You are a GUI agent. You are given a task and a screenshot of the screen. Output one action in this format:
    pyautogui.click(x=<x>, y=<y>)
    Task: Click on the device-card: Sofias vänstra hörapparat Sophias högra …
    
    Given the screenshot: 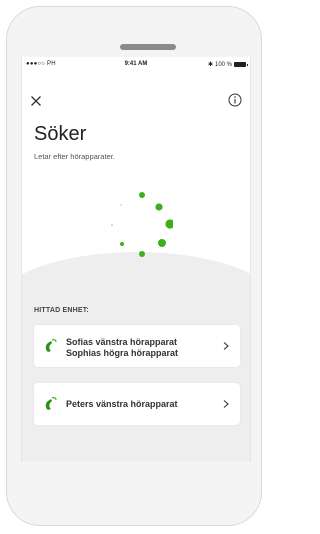 What is the action you would take?
    pyautogui.click(x=137, y=346)
    